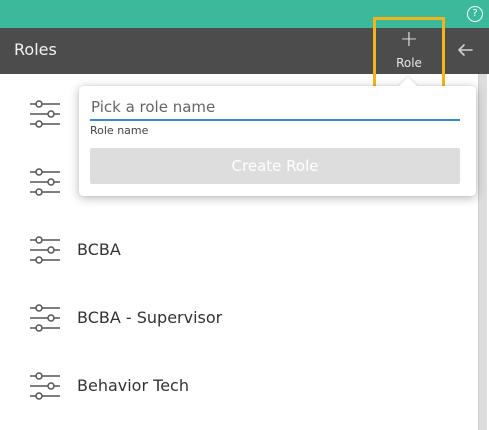  Describe the element at coordinates (275, 108) in the screenshot. I see `role-name-input` at that location.